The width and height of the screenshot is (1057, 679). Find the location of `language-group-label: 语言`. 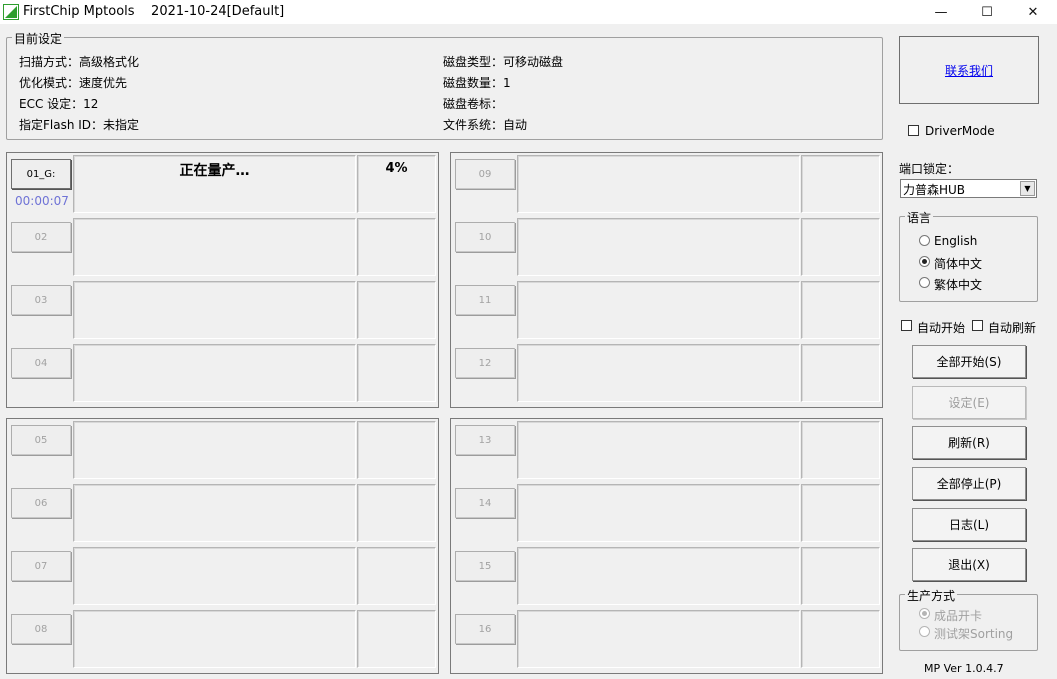

language-group-label: 语言 is located at coordinates (919, 217).